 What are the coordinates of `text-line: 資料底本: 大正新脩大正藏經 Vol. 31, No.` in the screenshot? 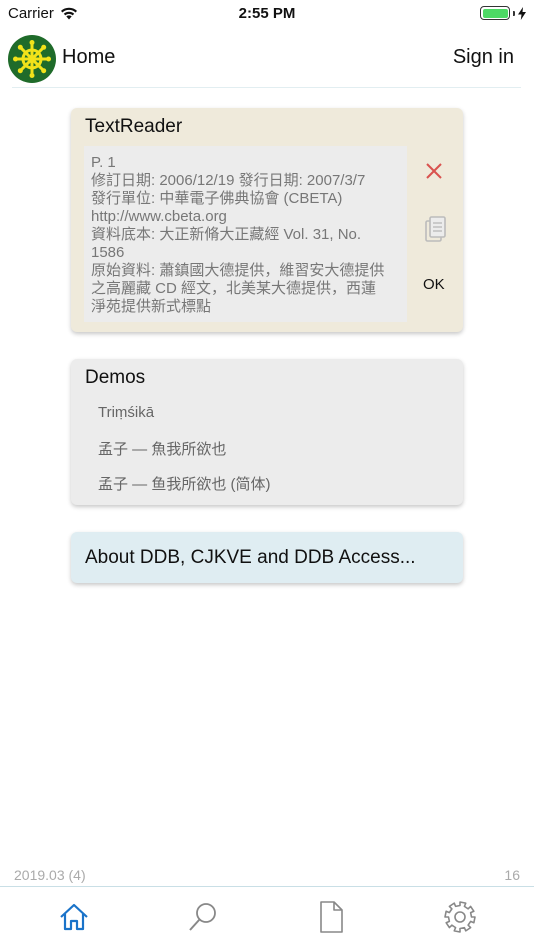 It's located at (226, 234).